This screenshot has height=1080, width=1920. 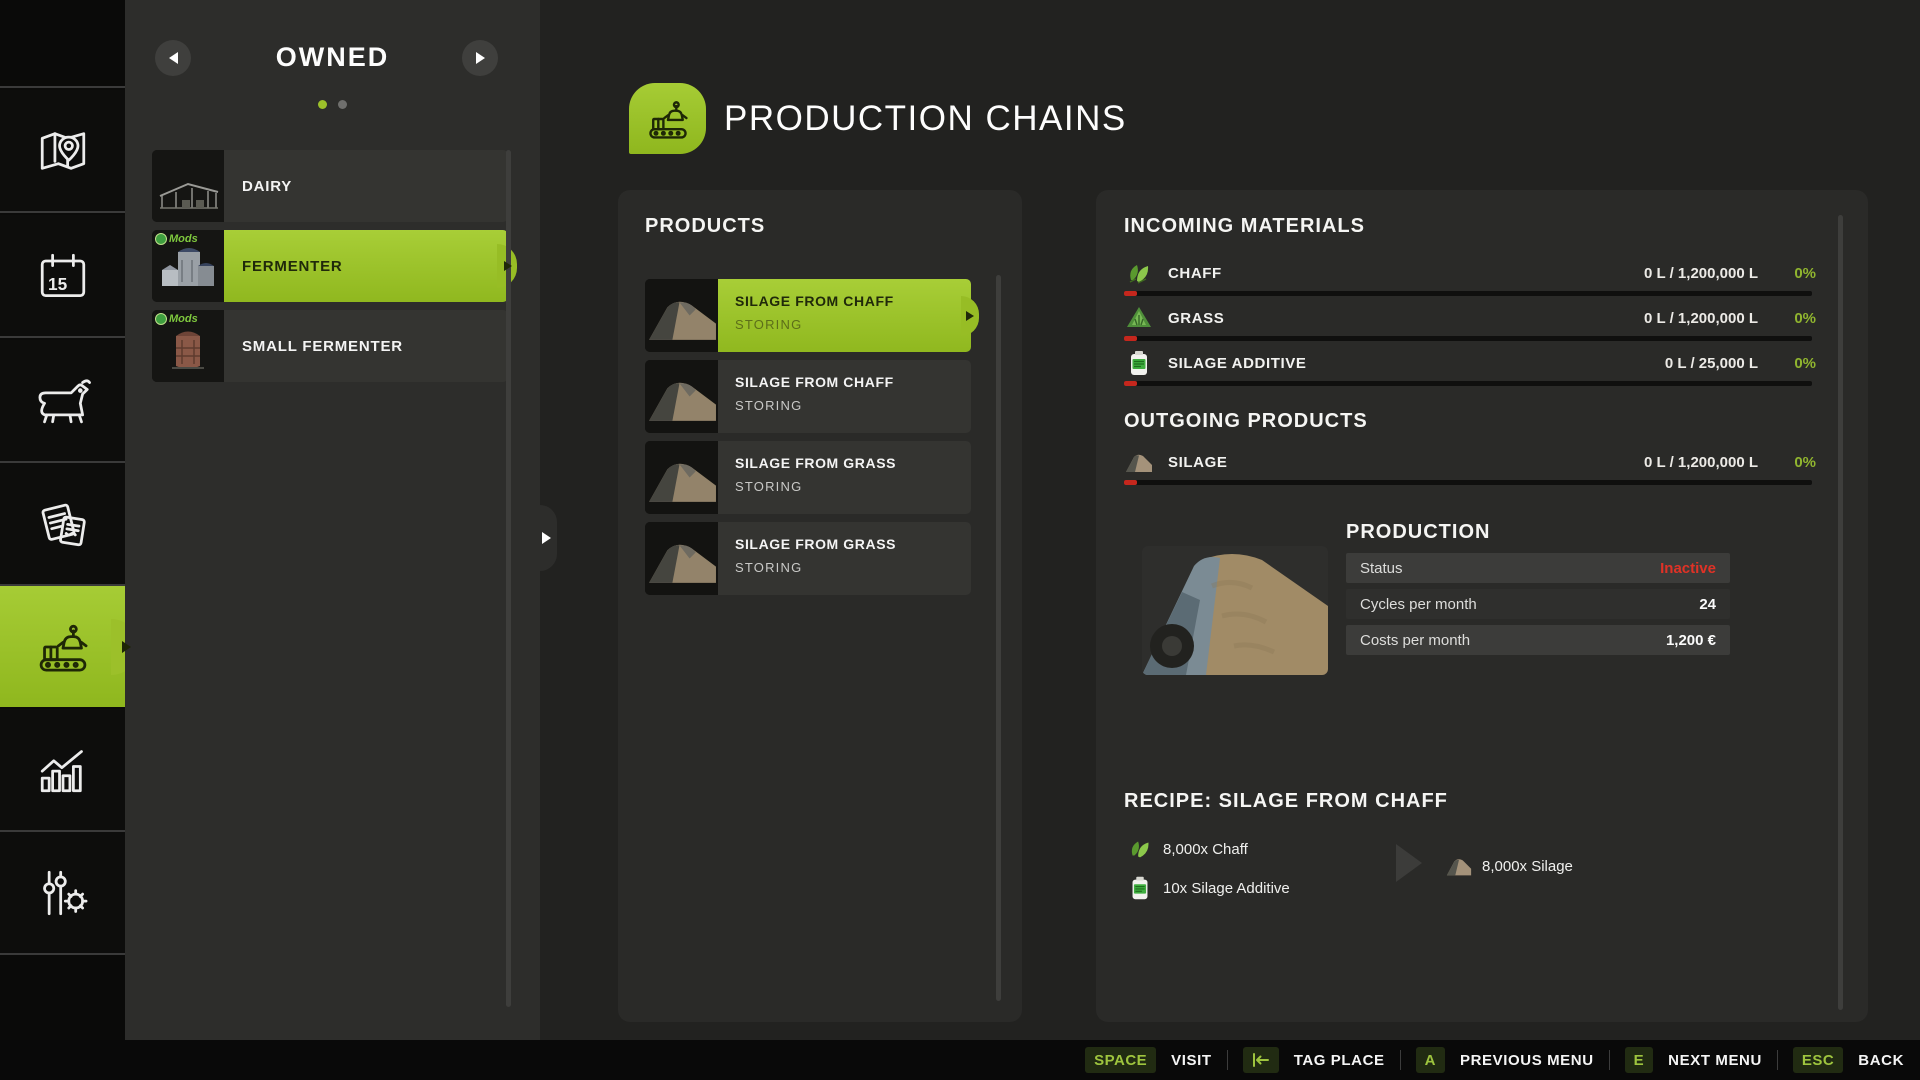 I want to click on panel-expander-button, so click(x=548, y=538).